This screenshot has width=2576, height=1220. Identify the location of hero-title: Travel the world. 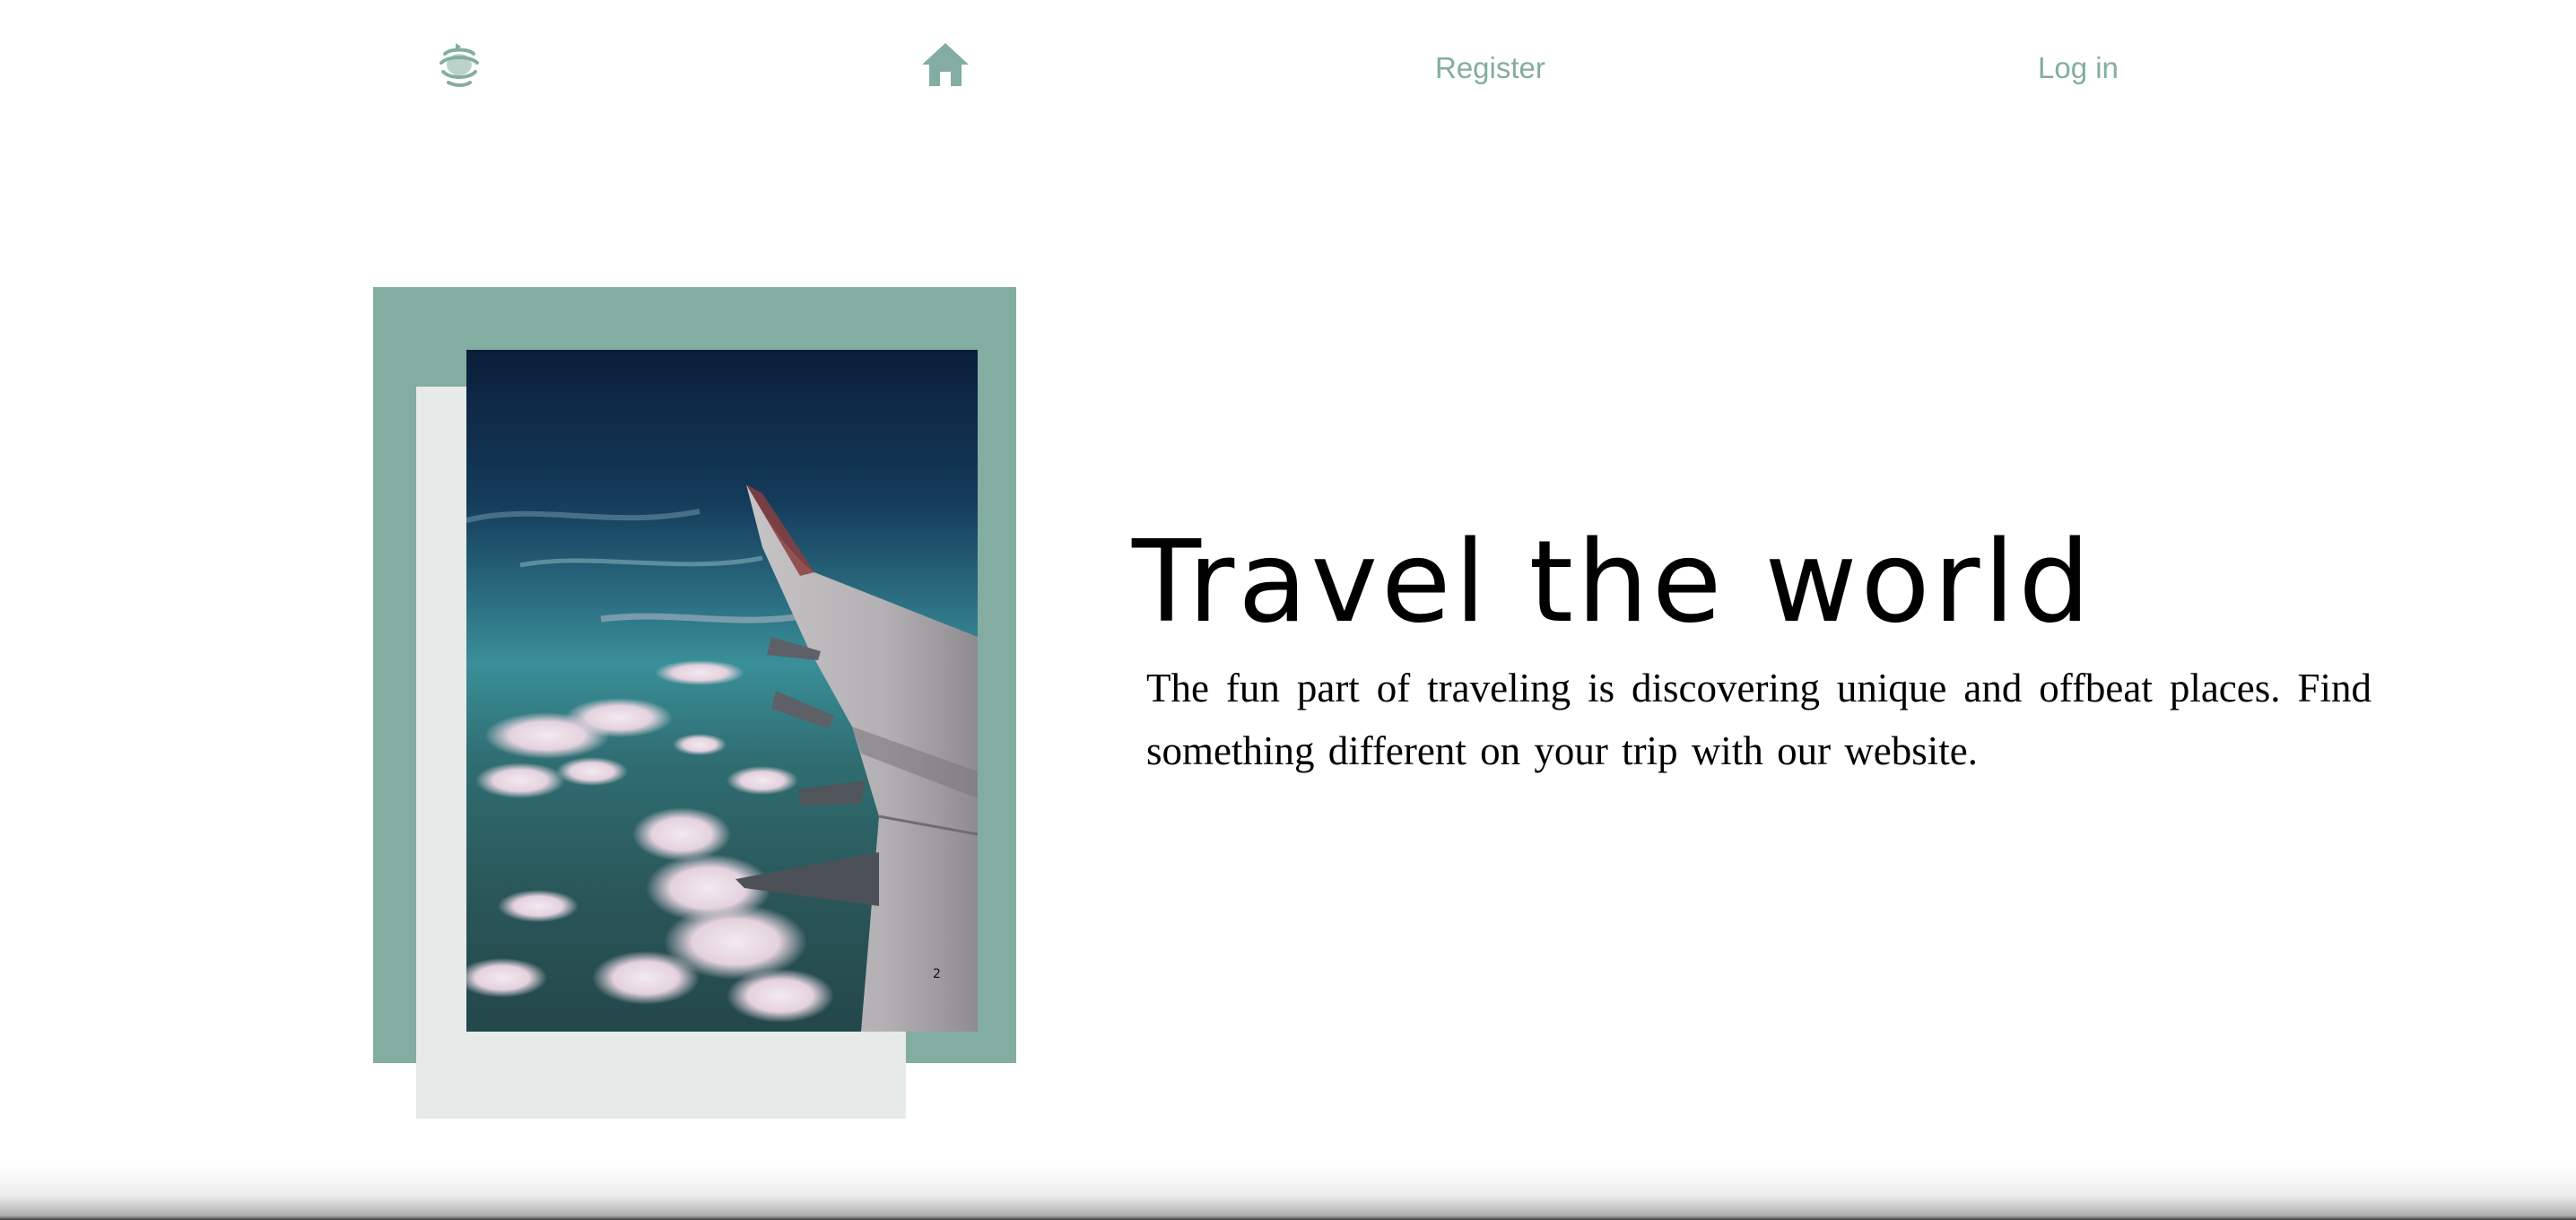
(1613, 582).